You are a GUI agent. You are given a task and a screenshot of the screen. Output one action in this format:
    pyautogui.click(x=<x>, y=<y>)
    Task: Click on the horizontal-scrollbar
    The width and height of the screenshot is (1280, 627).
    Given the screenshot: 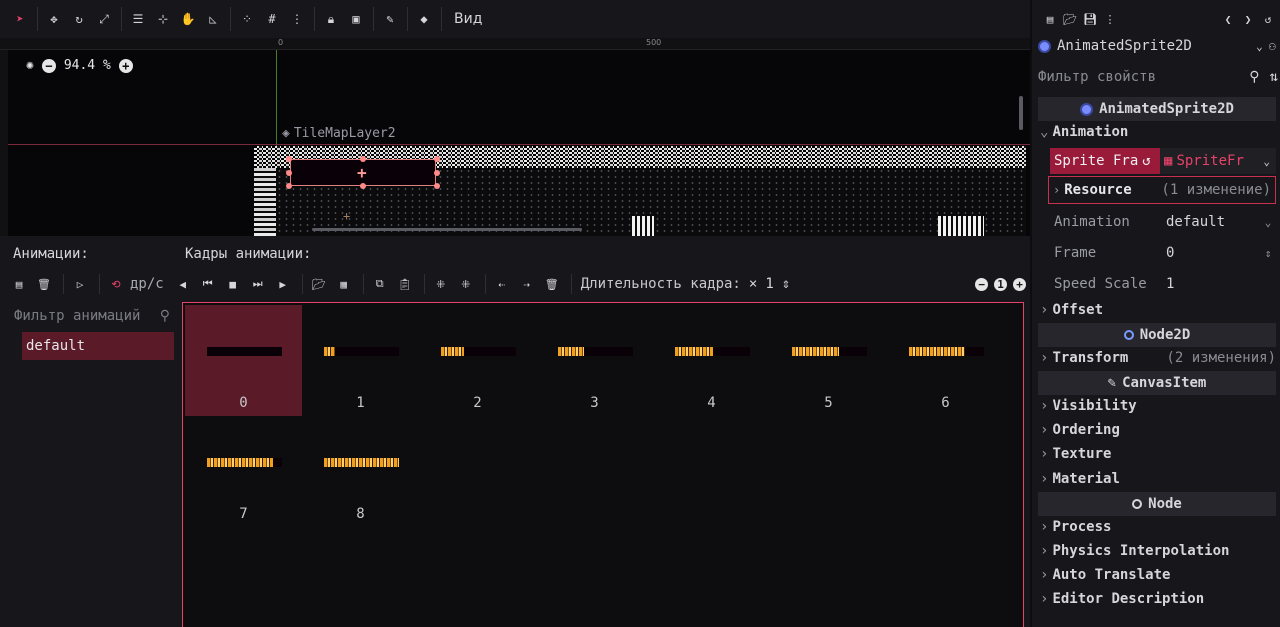 What is the action you would take?
    pyautogui.click(x=447, y=229)
    